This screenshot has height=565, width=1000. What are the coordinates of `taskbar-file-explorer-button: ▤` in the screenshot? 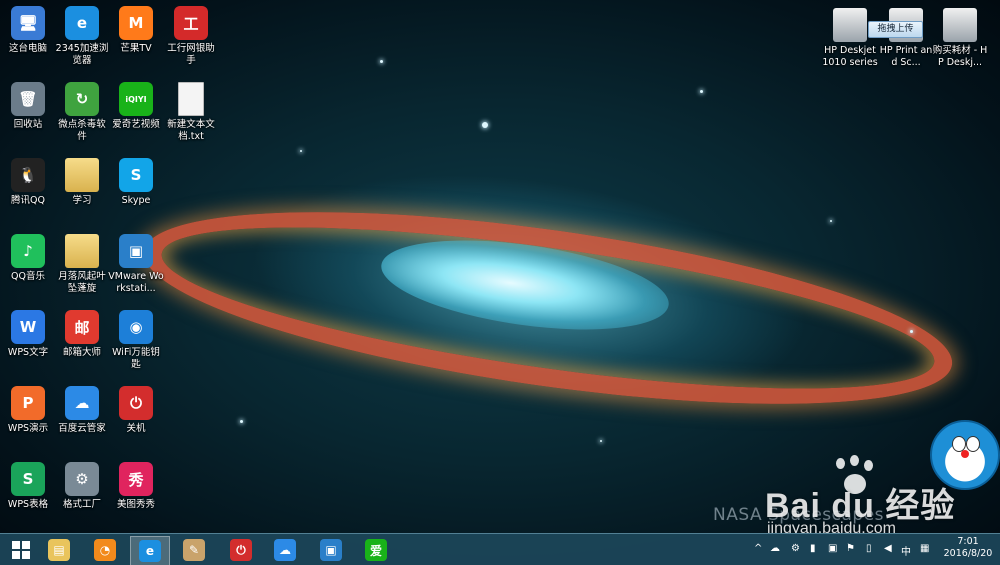 It's located at (59, 550).